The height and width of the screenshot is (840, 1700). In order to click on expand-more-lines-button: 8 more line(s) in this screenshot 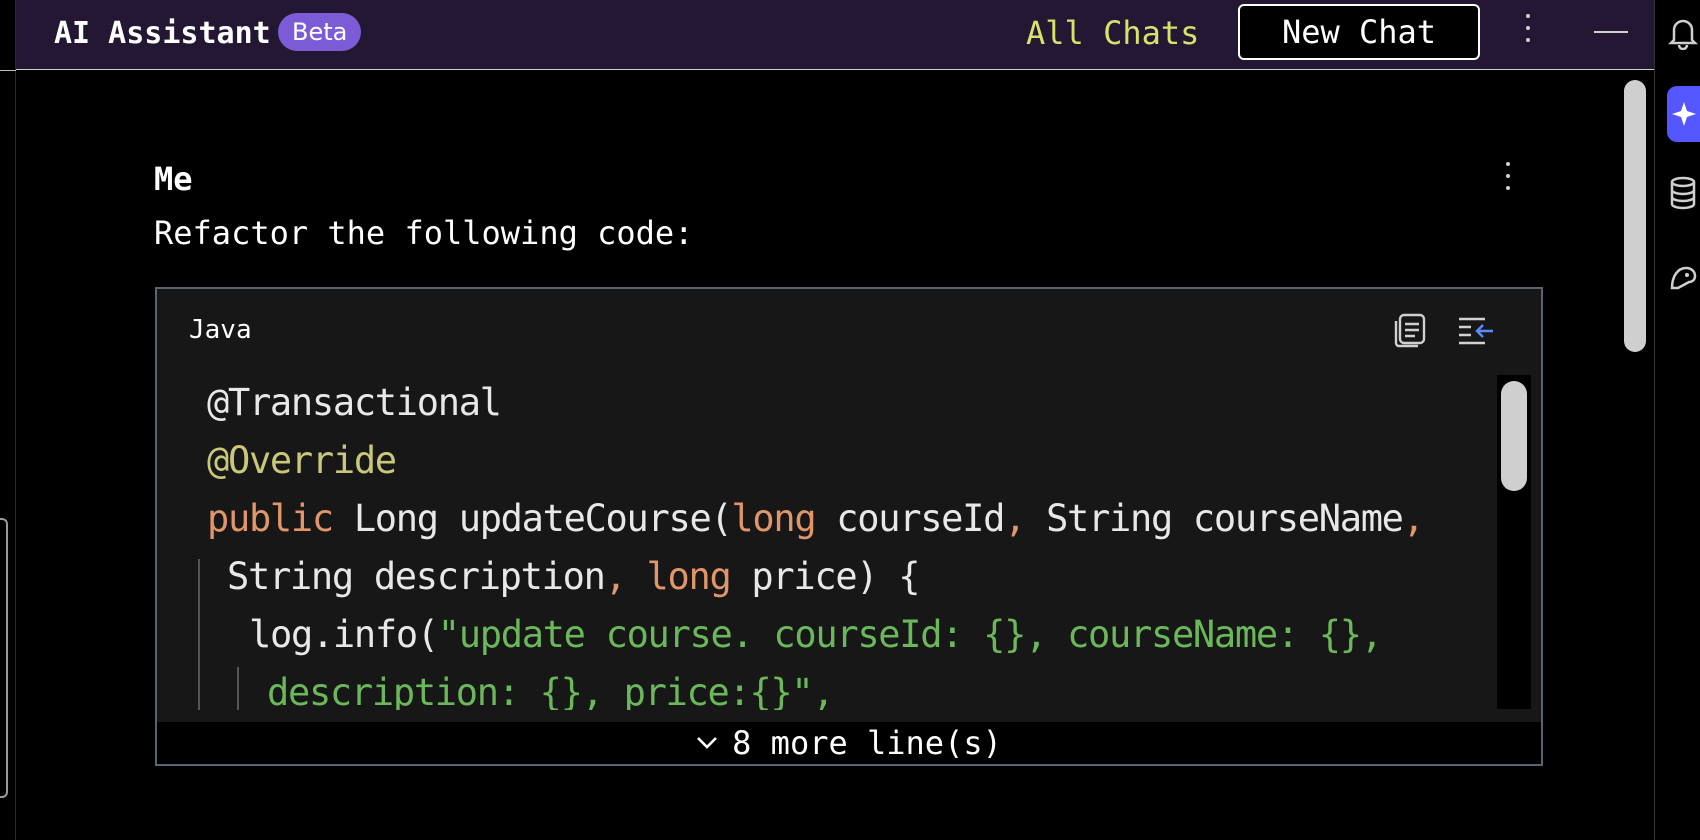, I will do `click(849, 743)`.